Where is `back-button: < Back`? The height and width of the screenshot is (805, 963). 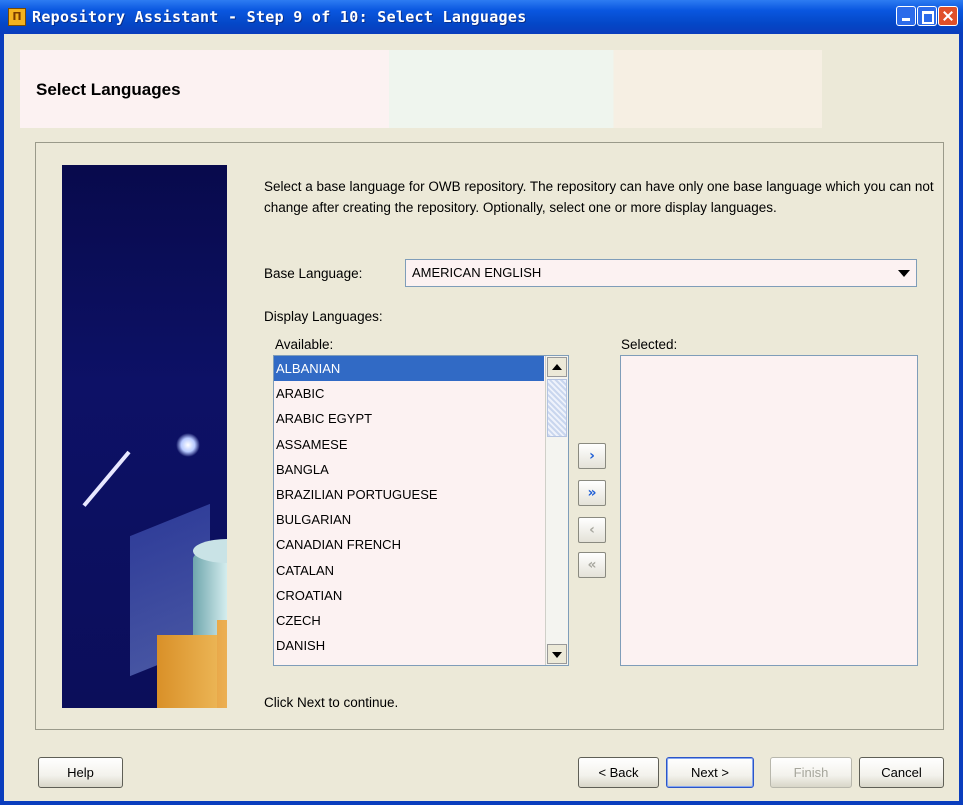
back-button: < Back is located at coordinates (618, 772).